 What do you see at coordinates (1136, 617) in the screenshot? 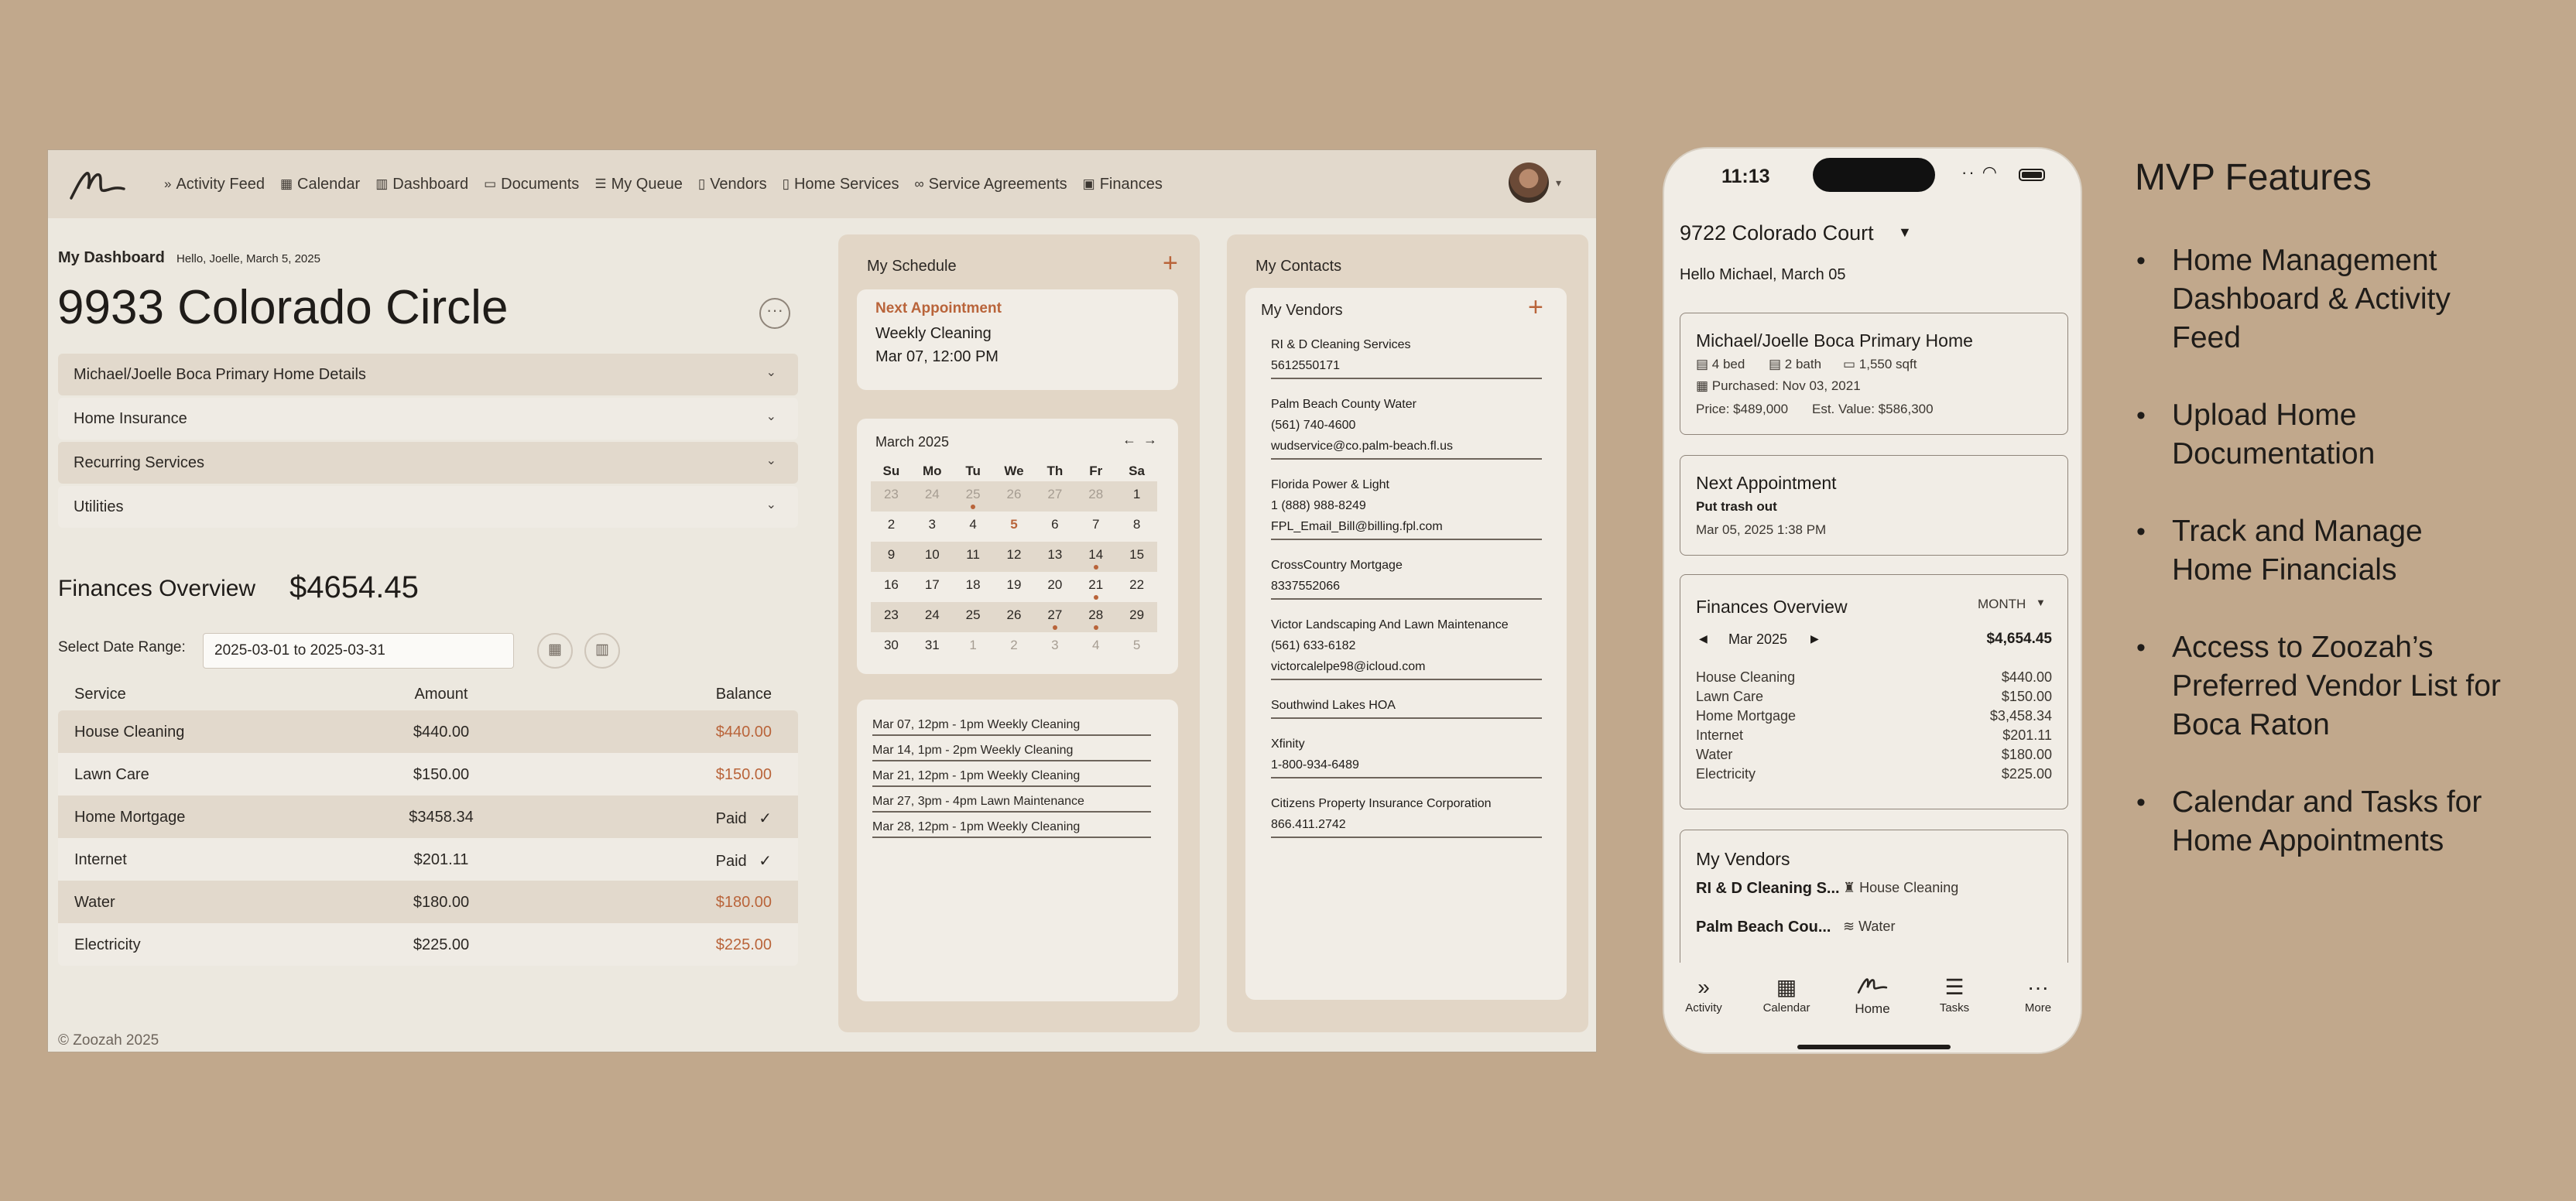
I see `calendar-day: 29` at bounding box center [1136, 617].